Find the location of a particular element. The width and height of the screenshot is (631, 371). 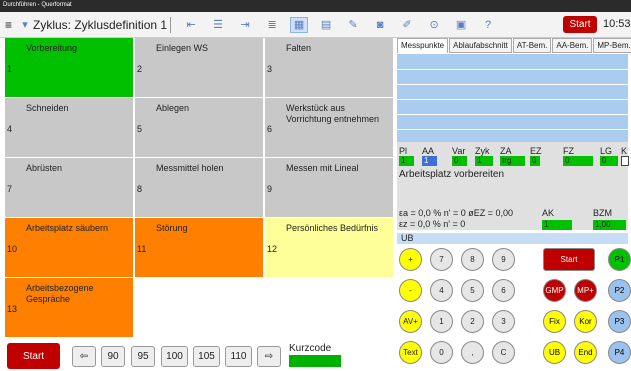

tab-2: AT-Bem. is located at coordinates (532, 45).